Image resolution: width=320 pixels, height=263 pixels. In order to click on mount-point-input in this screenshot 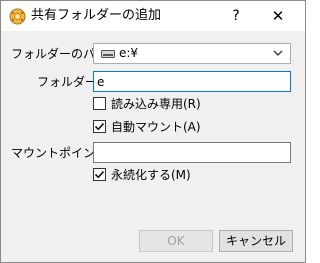, I will do `click(192, 152)`.